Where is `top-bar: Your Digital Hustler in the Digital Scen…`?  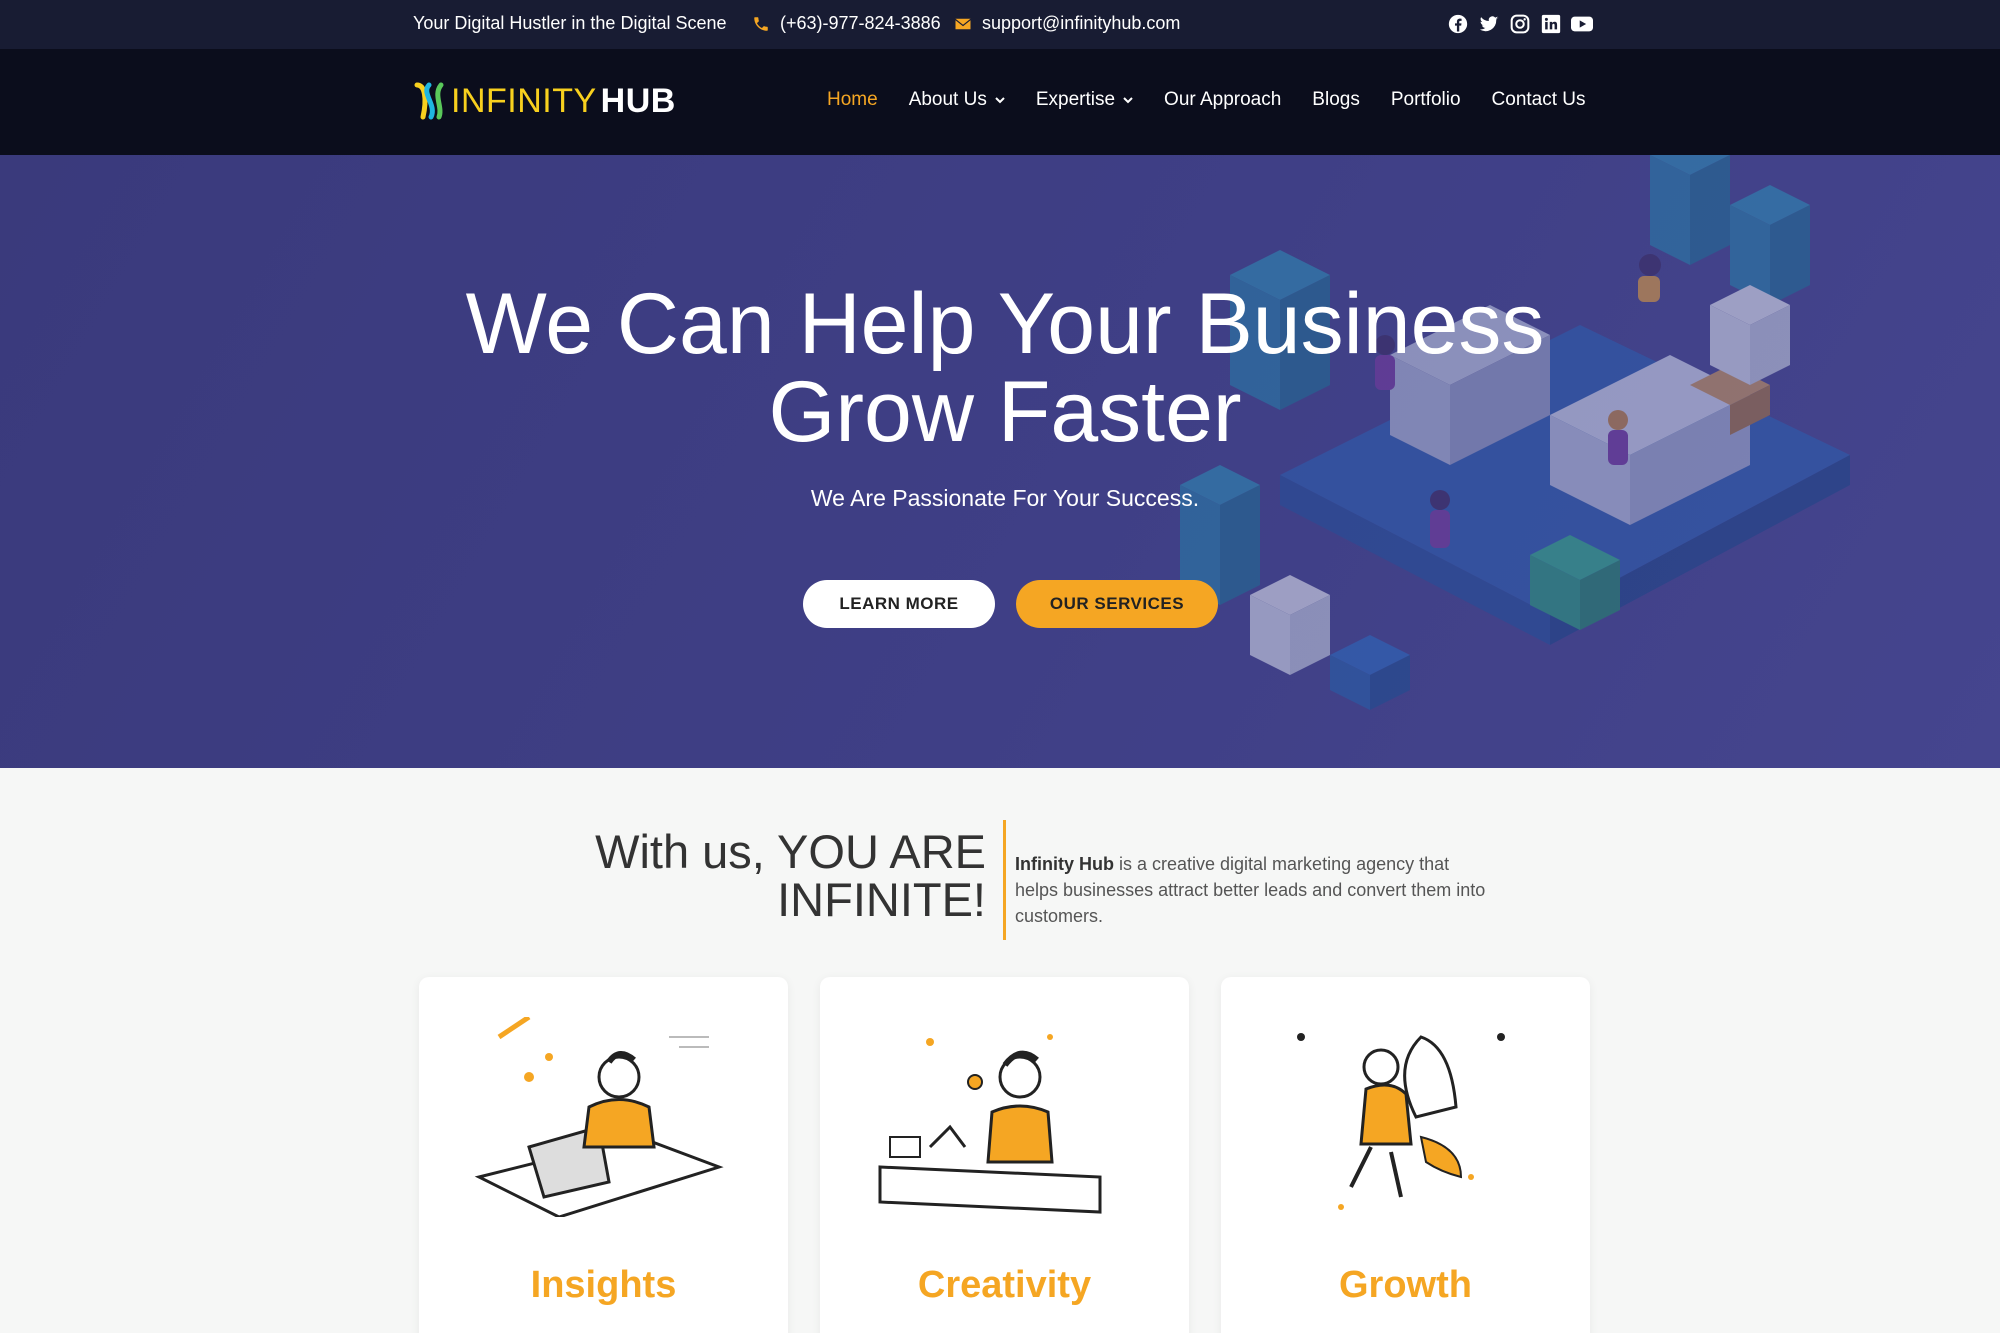
top-bar: Your Digital Hustler in the Digital Scen… is located at coordinates (1000, 24).